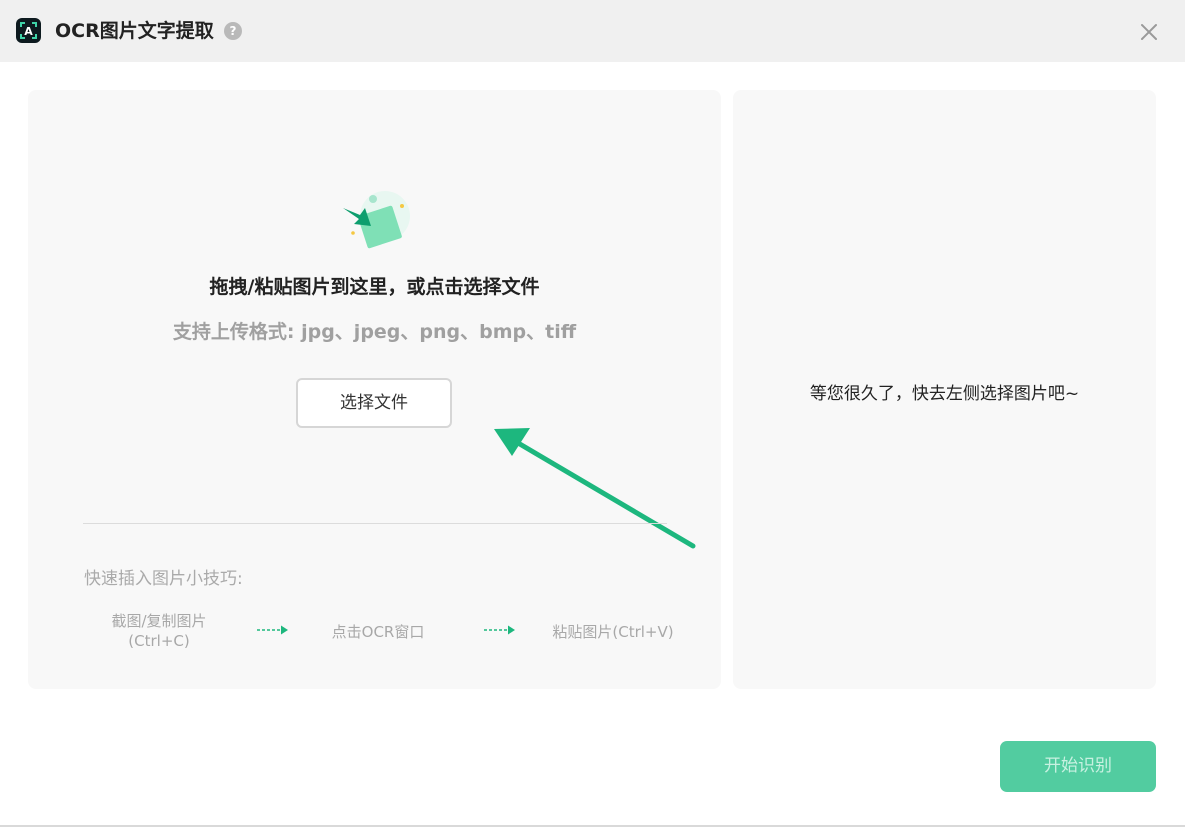 This screenshot has height=827, width=1185. What do you see at coordinates (374, 332) in the screenshot?
I see `supported-formats: 支持上传格式: jpg、jpeg、png、bmp、tiff` at bounding box center [374, 332].